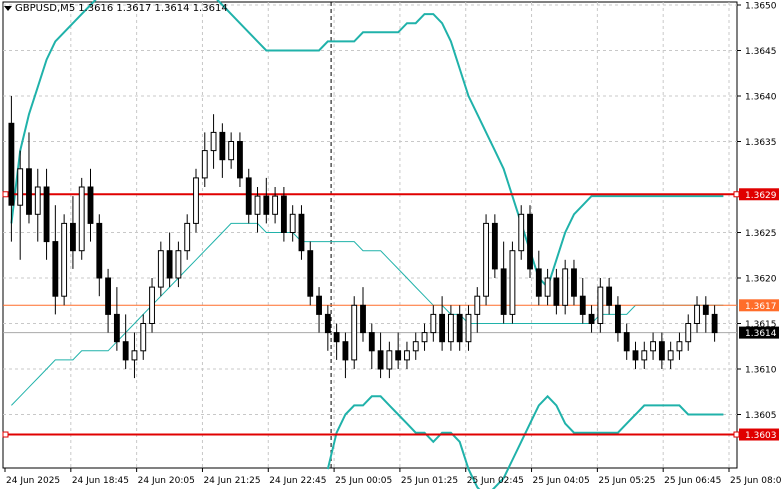 This screenshot has width=781, height=493. I want to click on x-tick-label: 25 Jun 08:05, so click(755, 481).